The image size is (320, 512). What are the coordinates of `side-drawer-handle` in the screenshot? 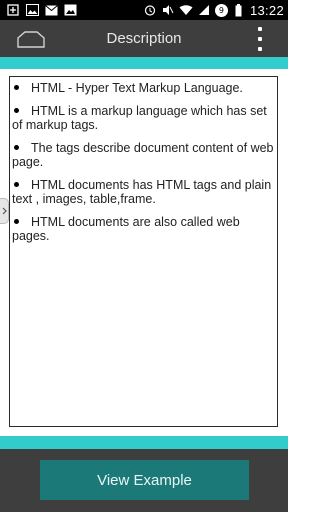 It's located at (4, 211).